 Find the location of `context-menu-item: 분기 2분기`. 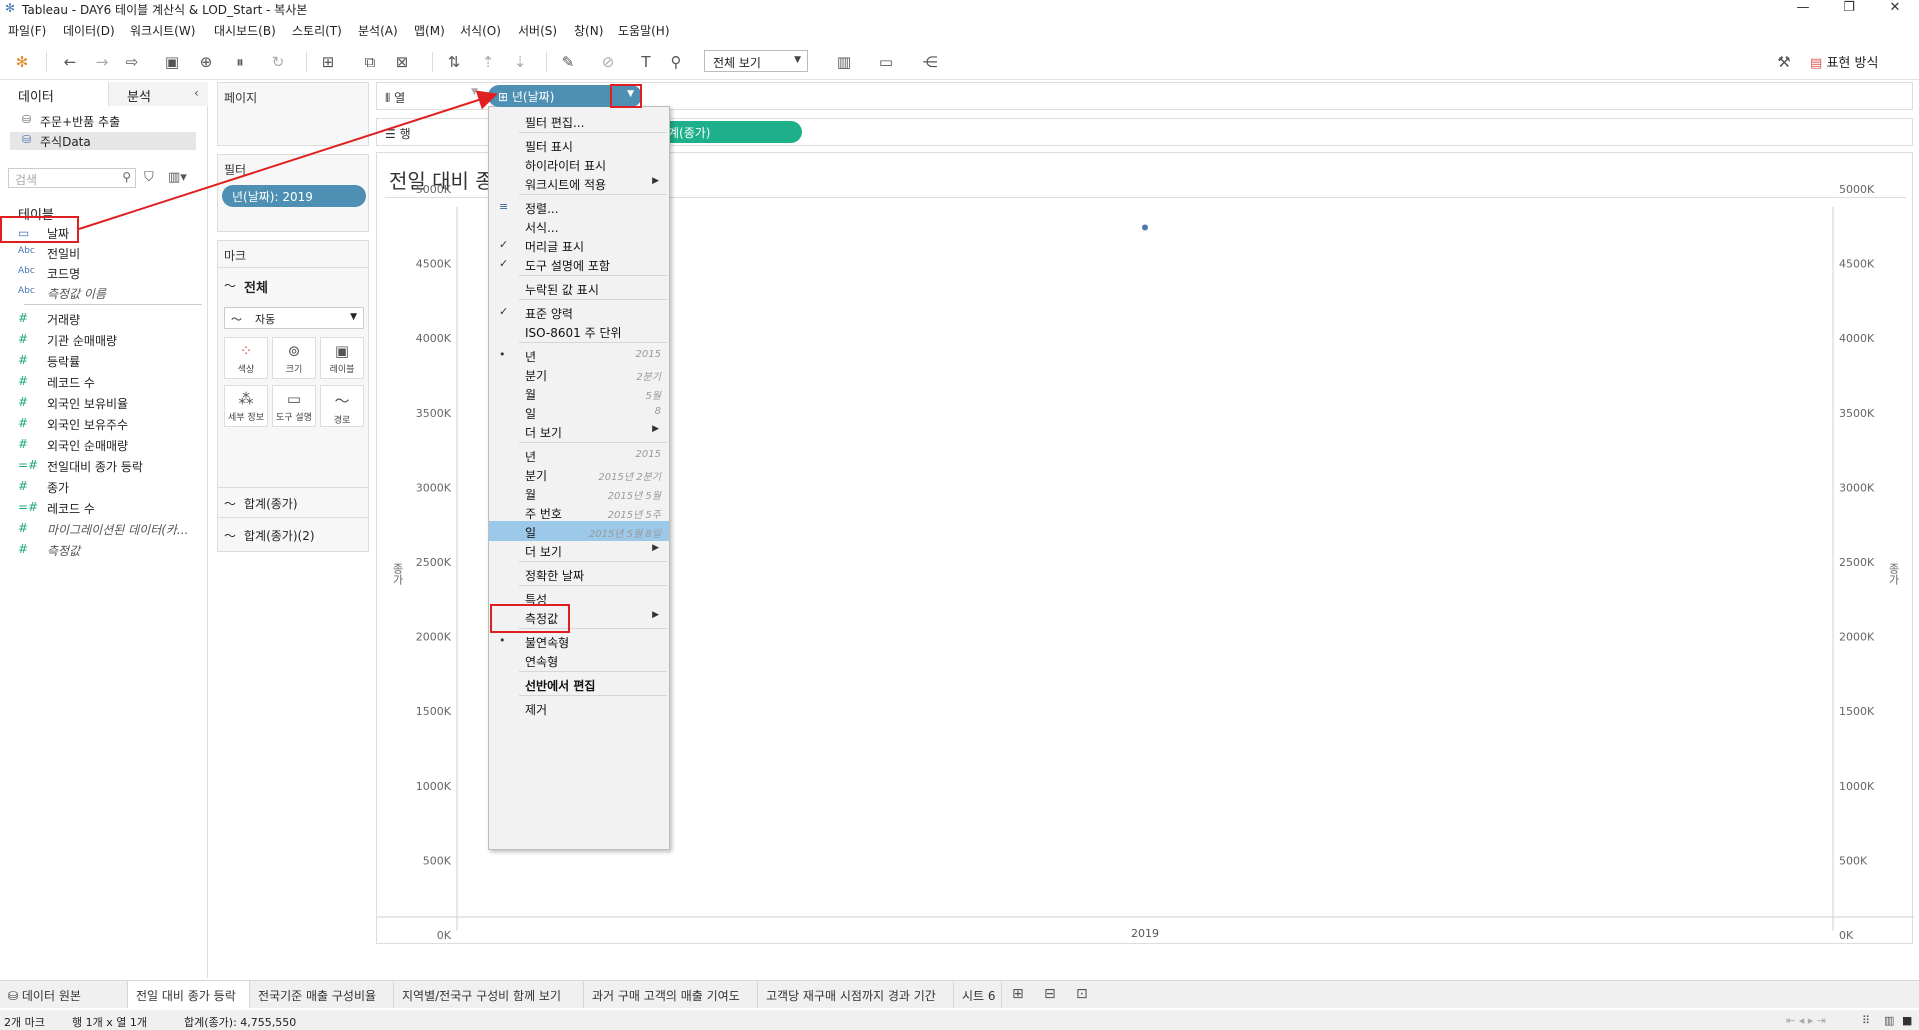

context-menu-item: 분기 2분기 is located at coordinates (579, 374).